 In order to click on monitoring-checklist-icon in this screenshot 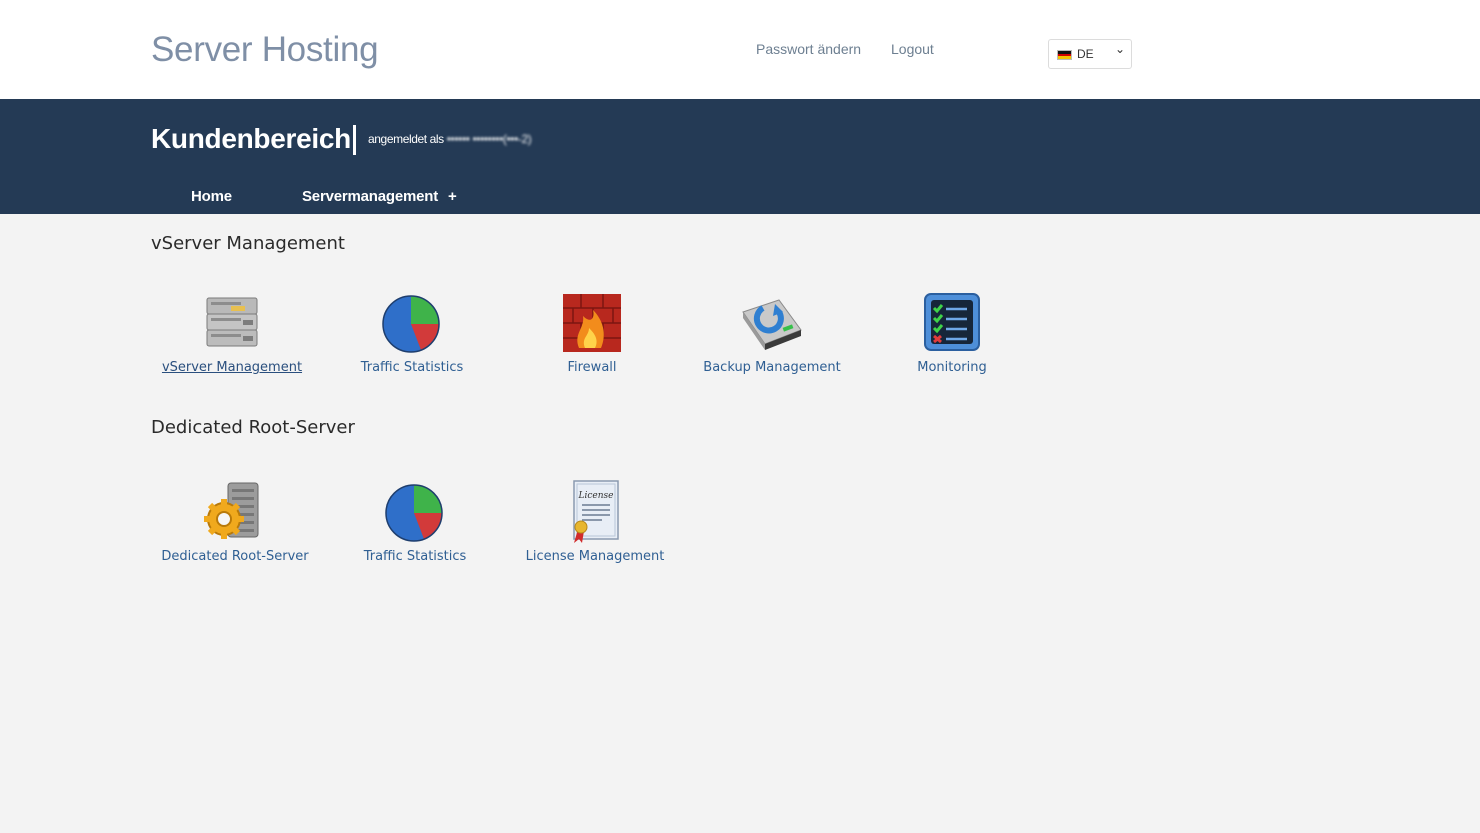, I will do `click(952, 322)`.